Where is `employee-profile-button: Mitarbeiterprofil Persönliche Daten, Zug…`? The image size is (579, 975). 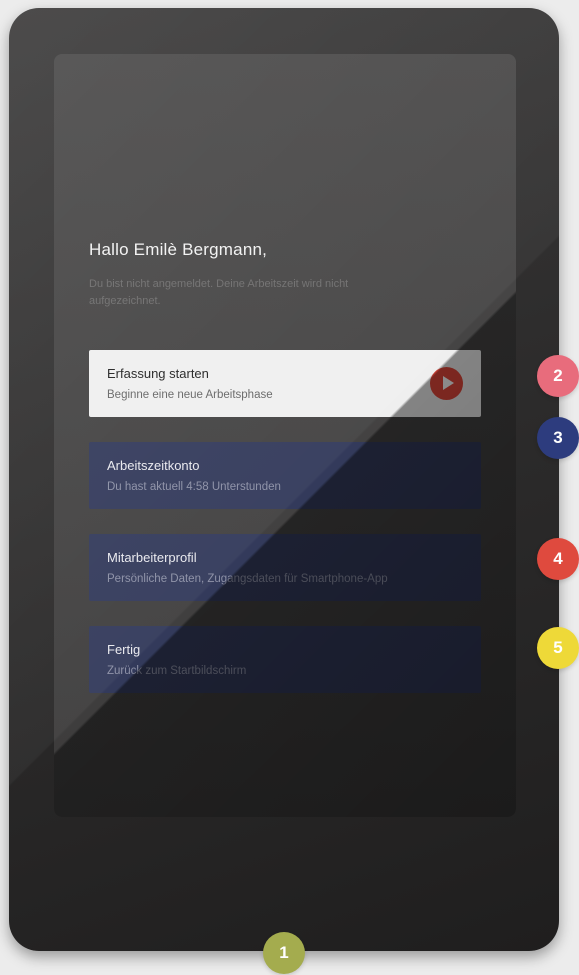 employee-profile-button: Mitarbeiterprofil Persönliche Daten, Zug… is located at coordinates (285, 567).